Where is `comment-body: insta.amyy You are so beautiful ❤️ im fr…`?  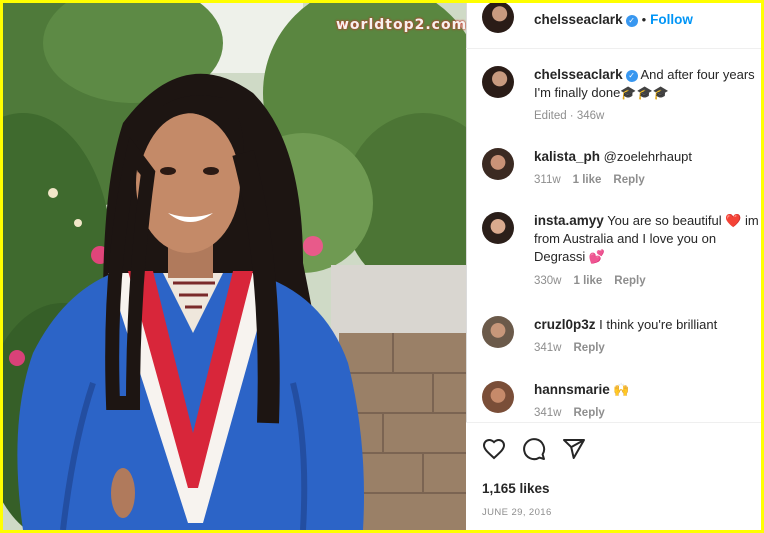
comment-body: insta.amyy You are so beautiful ❤️ im fr… is located at coordinates (646, 239).